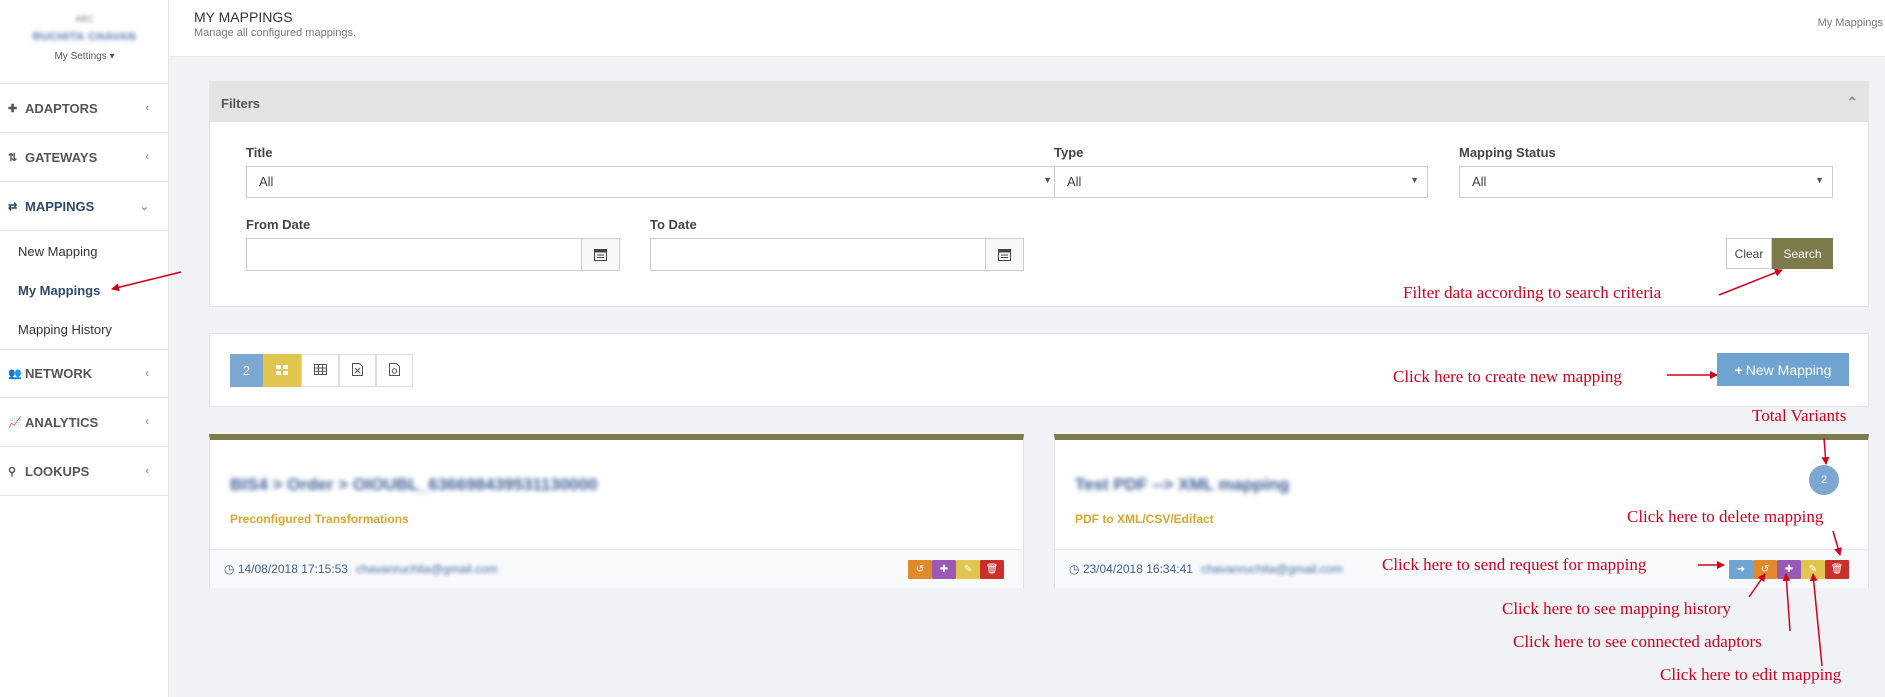 The image size is (1885, 697). Describe the element at coordinates (1616, 608) in the screenshot. I see `annotation-history: Click here to see mapping history` at that location.